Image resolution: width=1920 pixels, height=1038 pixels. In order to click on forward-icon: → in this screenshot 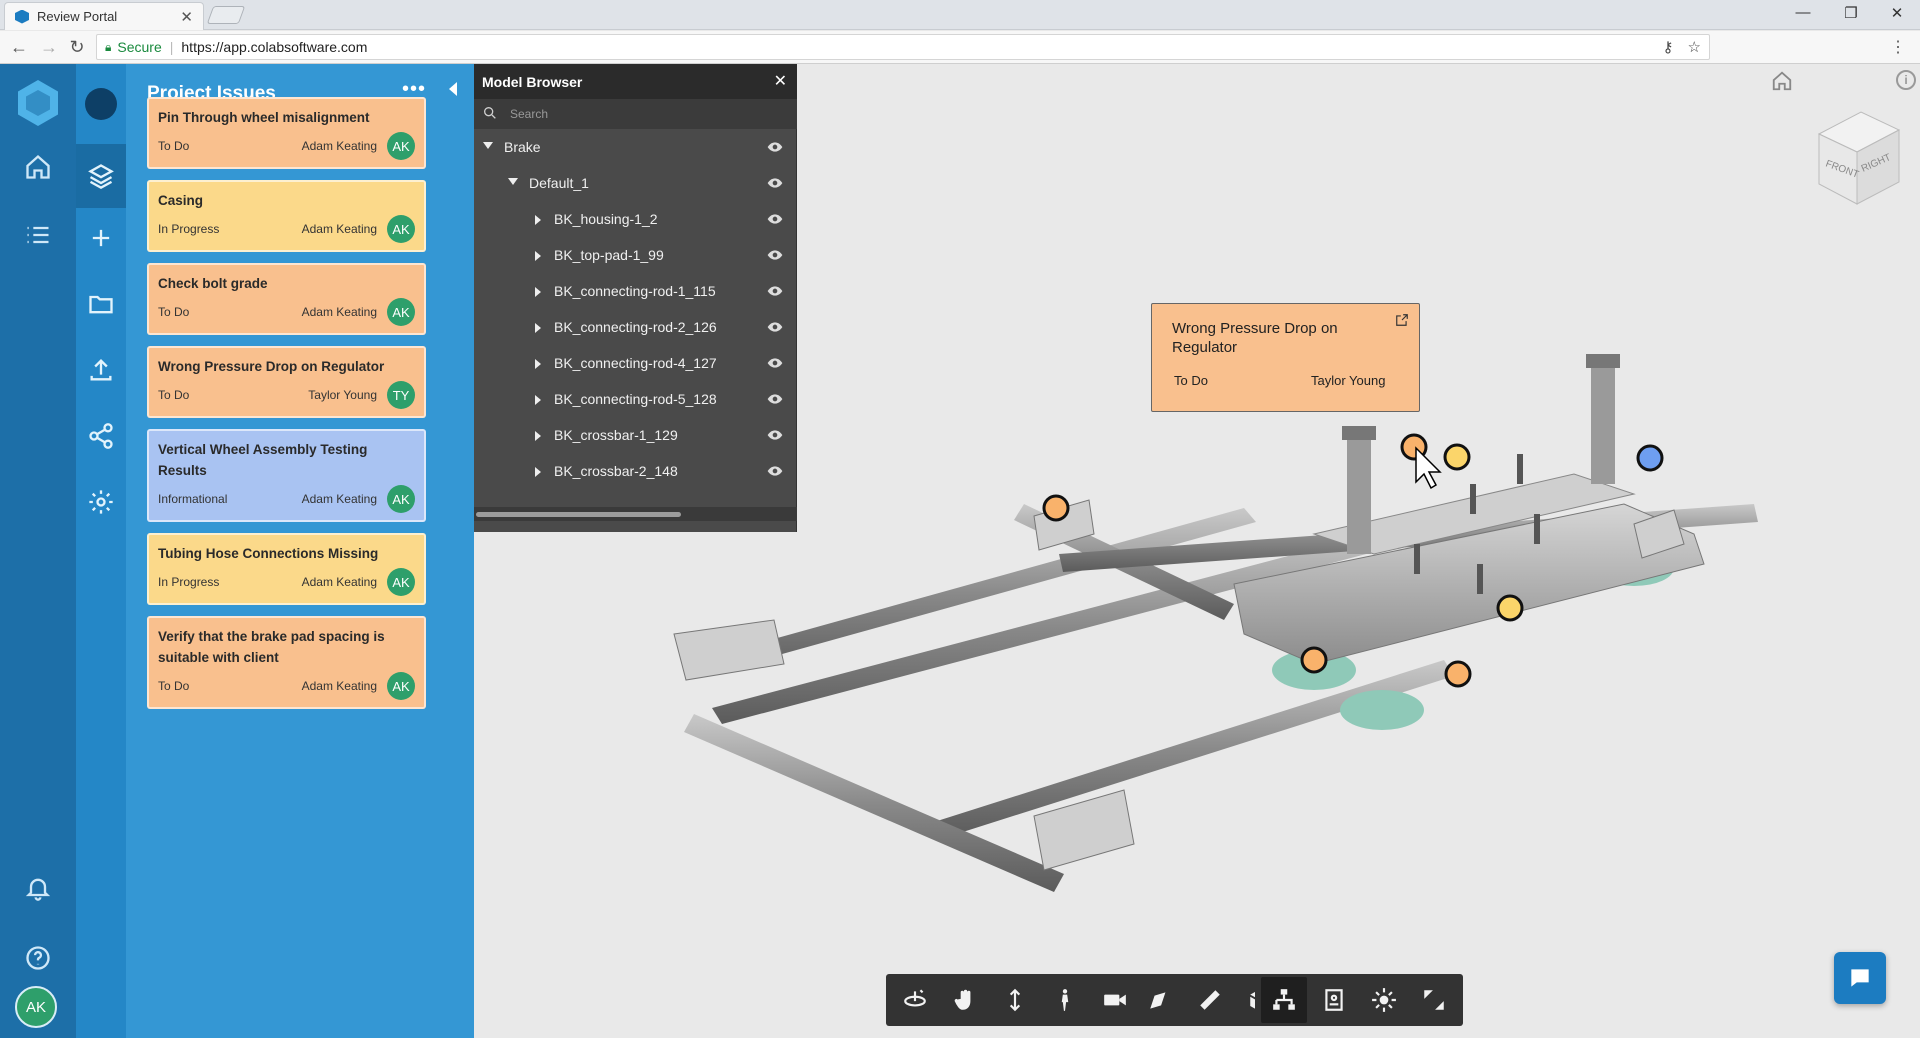, I will do `click(49, 47)`.